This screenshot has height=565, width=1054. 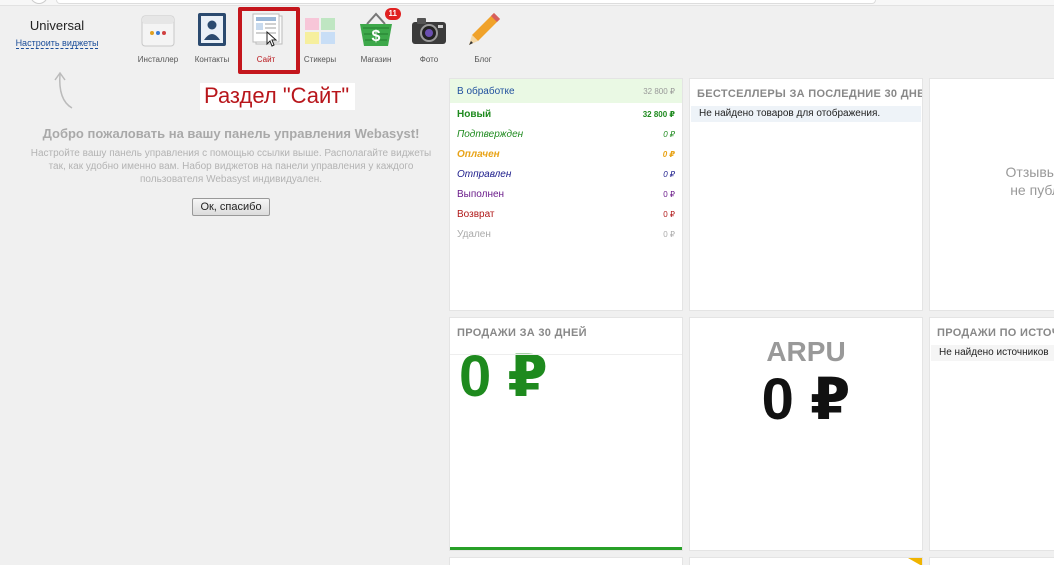 I want to click on app-stickers: Стикеры, so click(x=320, y=37).